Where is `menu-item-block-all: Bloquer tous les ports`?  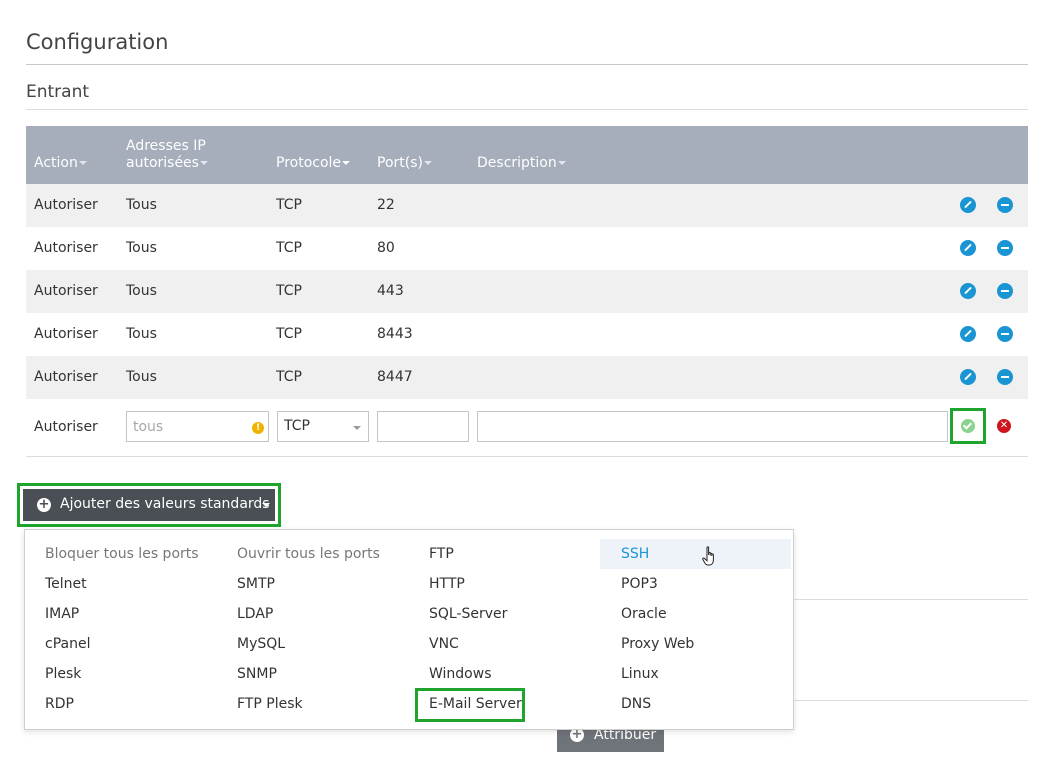 menu-item-block-all: Bloquer tous les ports is located at coordinates (122, 554).